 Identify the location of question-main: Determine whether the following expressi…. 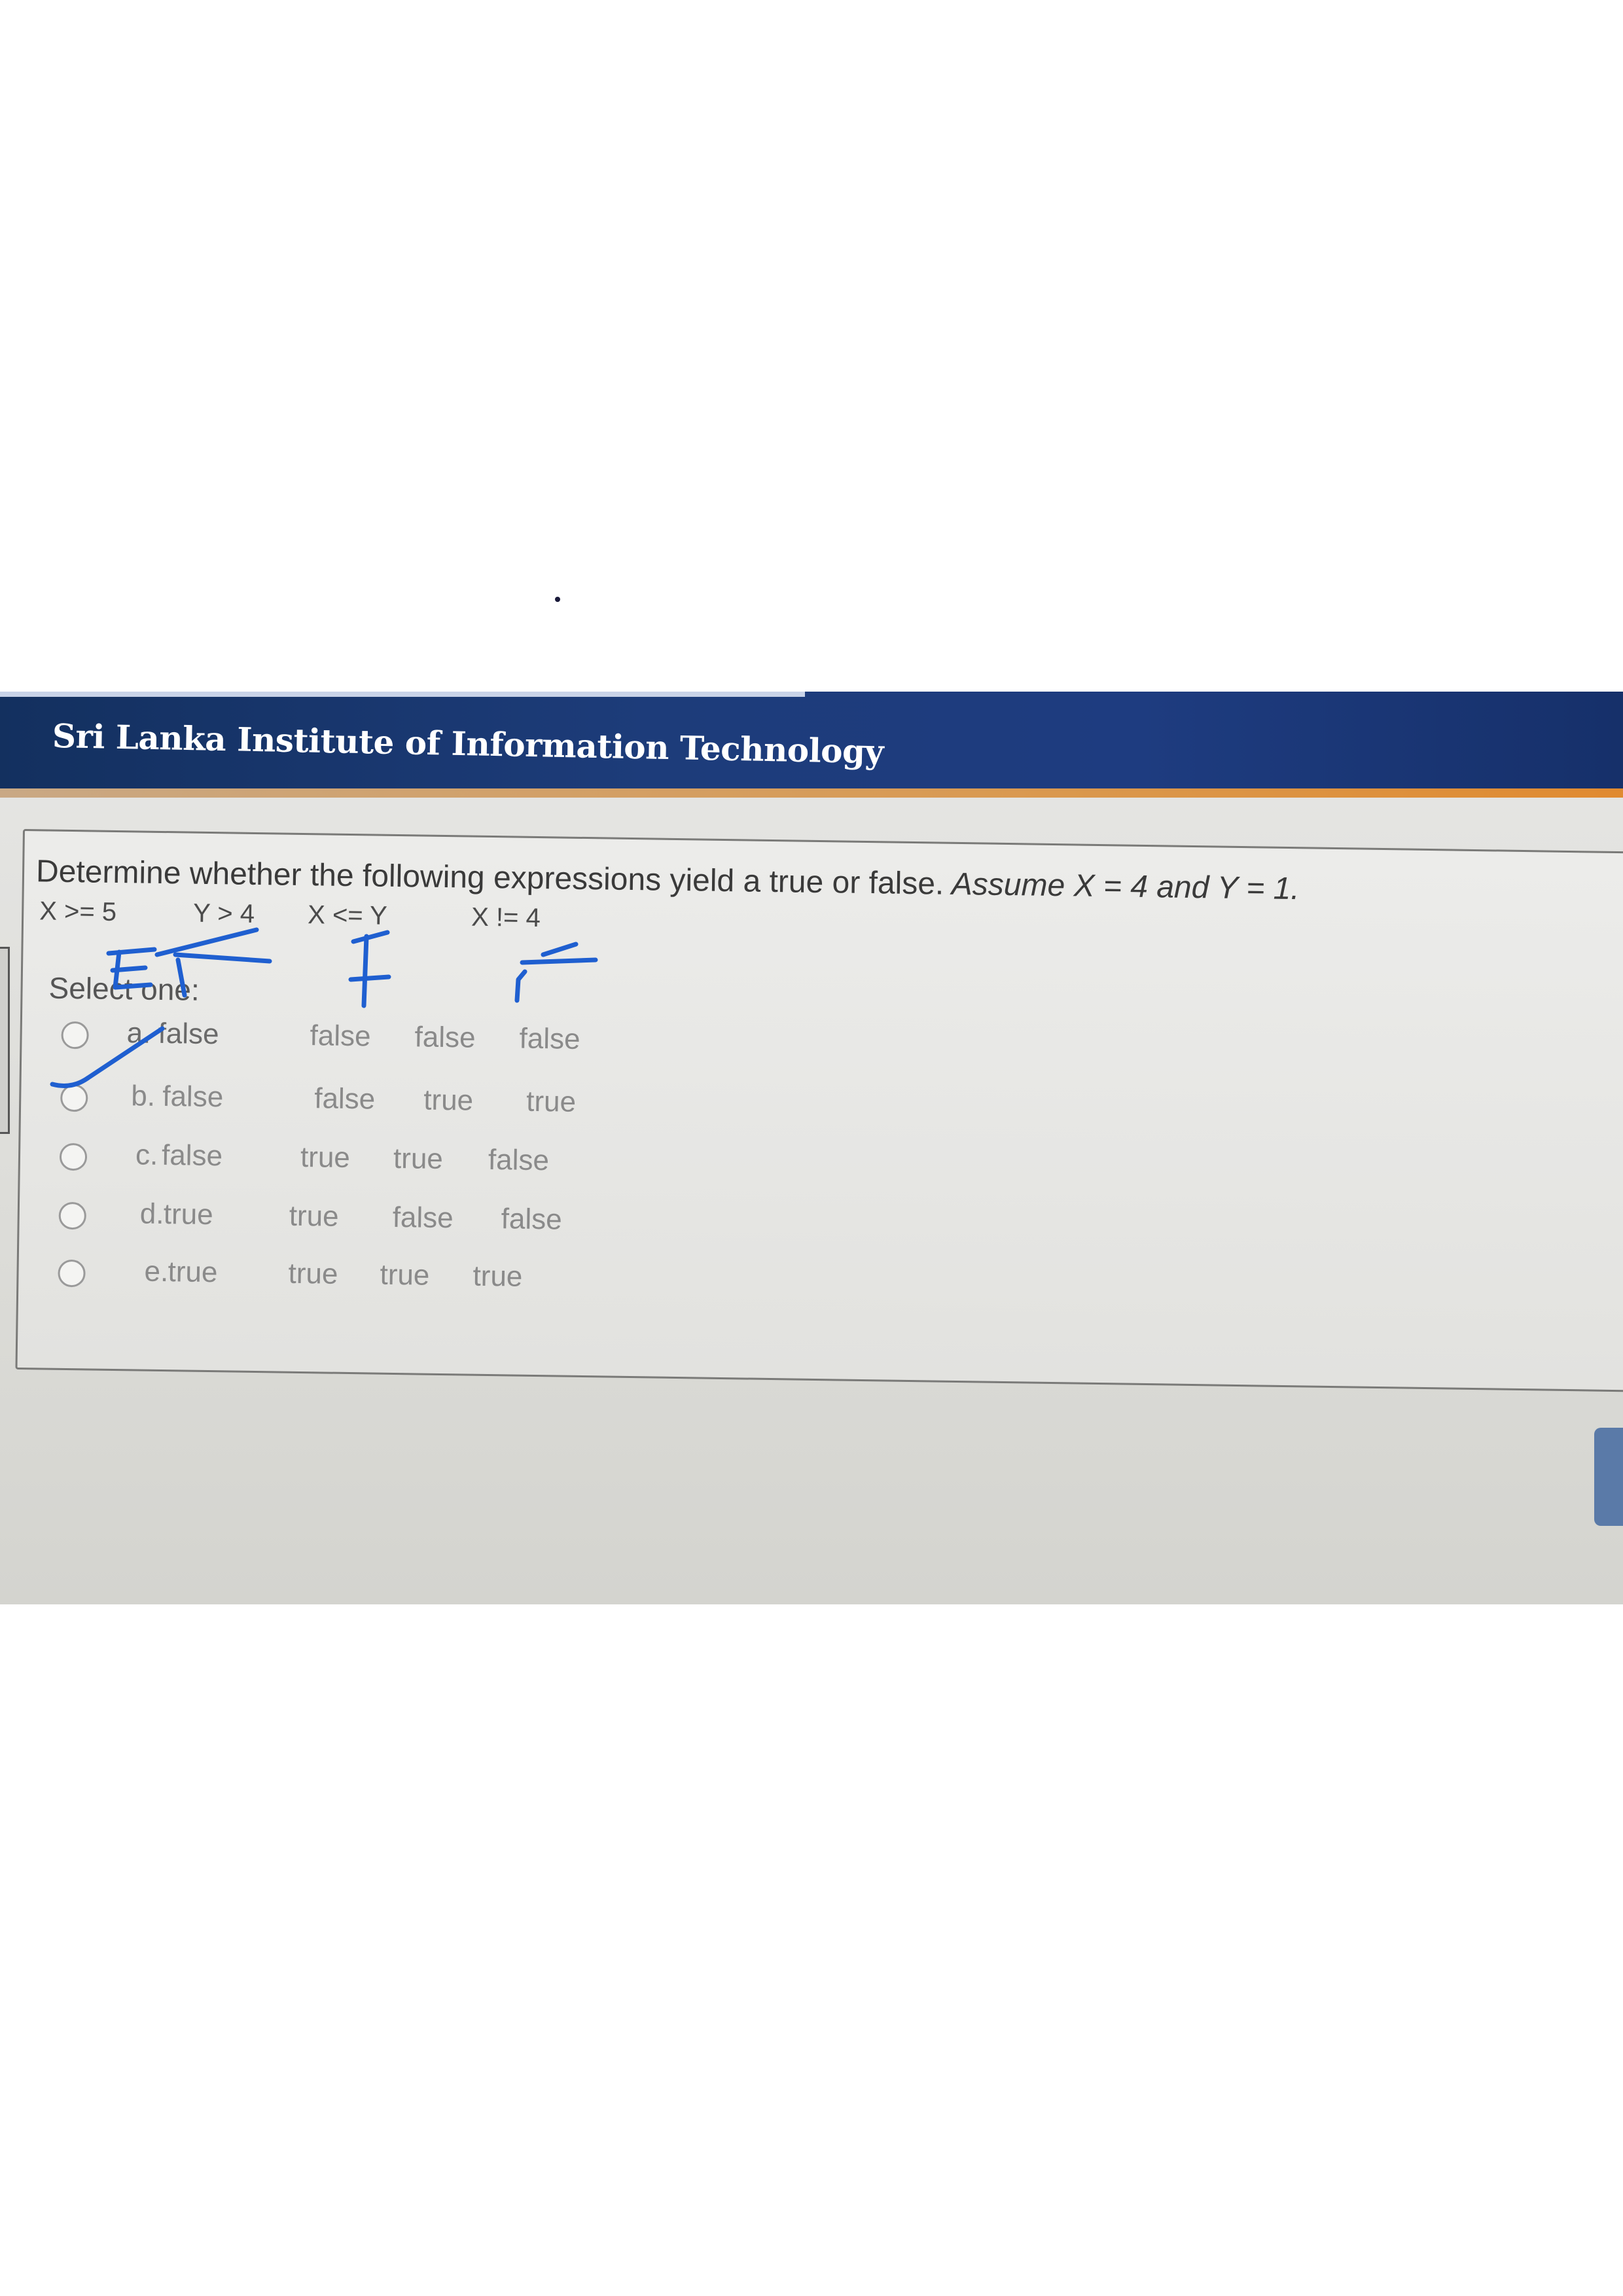
(490, 878).